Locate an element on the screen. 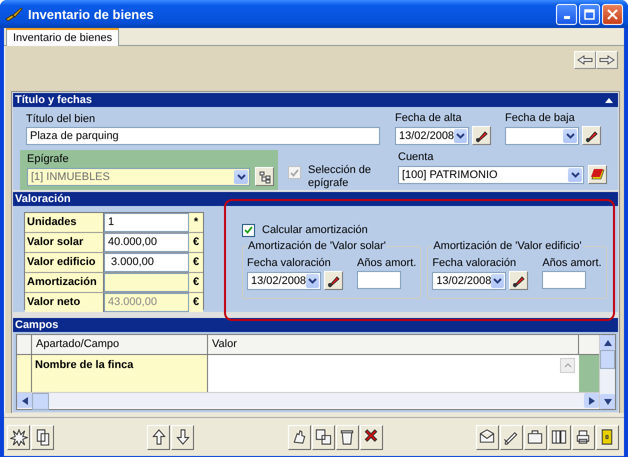 The image size is (628, 457). checkbox-label: Selección de epígrafe is located at coordinates (340, 177).